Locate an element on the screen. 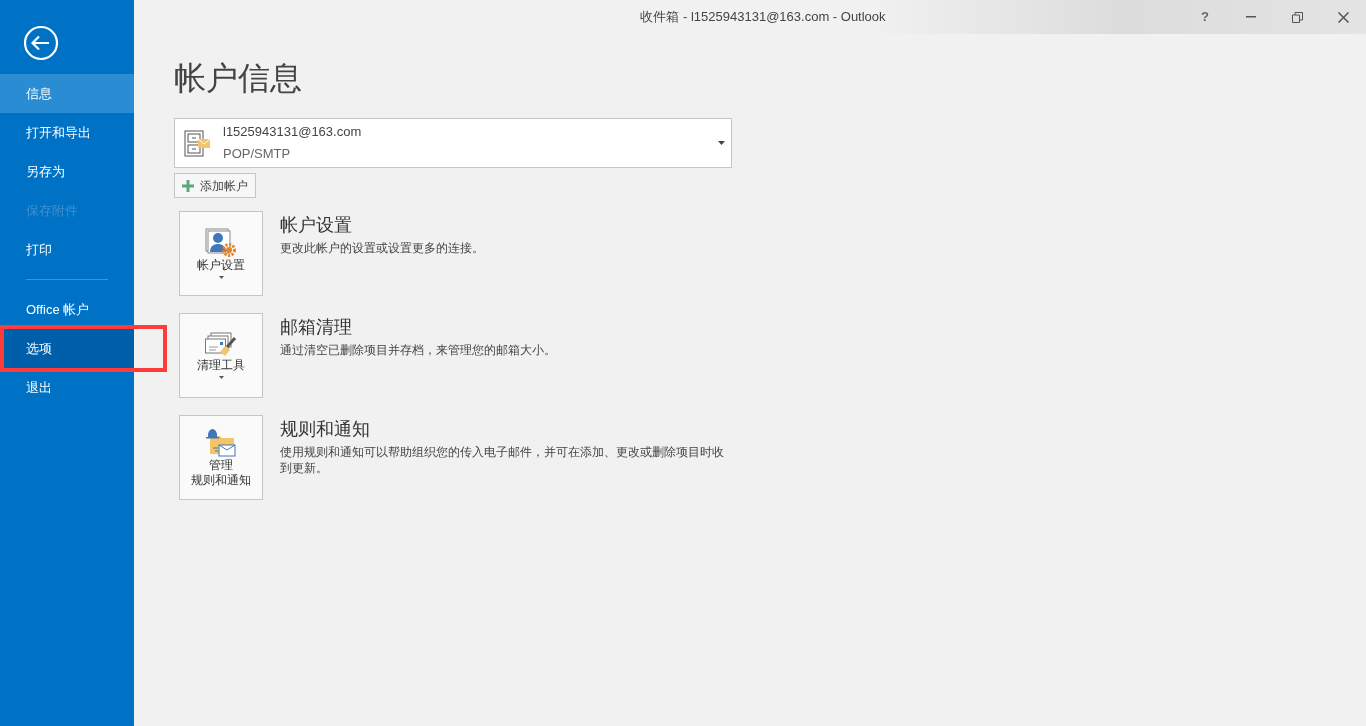 Image resolution: width=1366 pixels, height=726 pixels. settings-button: 帐户设置 is located at coordinates (221, 253).